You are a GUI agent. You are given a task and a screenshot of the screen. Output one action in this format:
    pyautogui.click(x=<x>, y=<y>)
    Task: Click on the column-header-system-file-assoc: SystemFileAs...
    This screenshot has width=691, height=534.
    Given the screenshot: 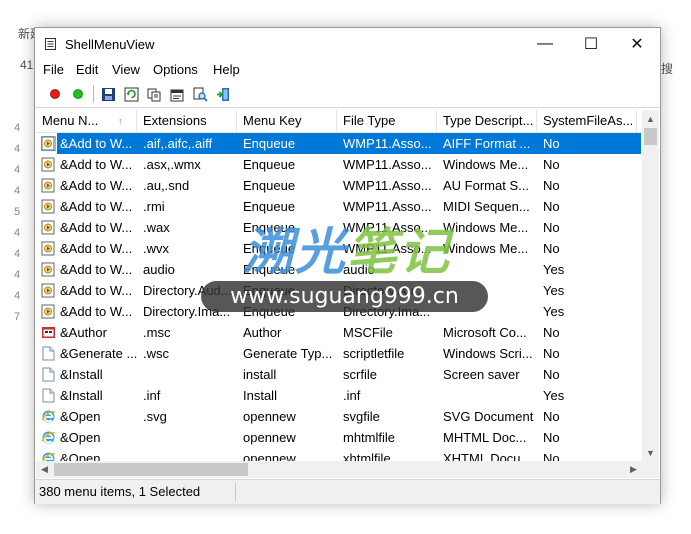 What is the action you would take?
    pyautogui.click(x=587, y=121)
    